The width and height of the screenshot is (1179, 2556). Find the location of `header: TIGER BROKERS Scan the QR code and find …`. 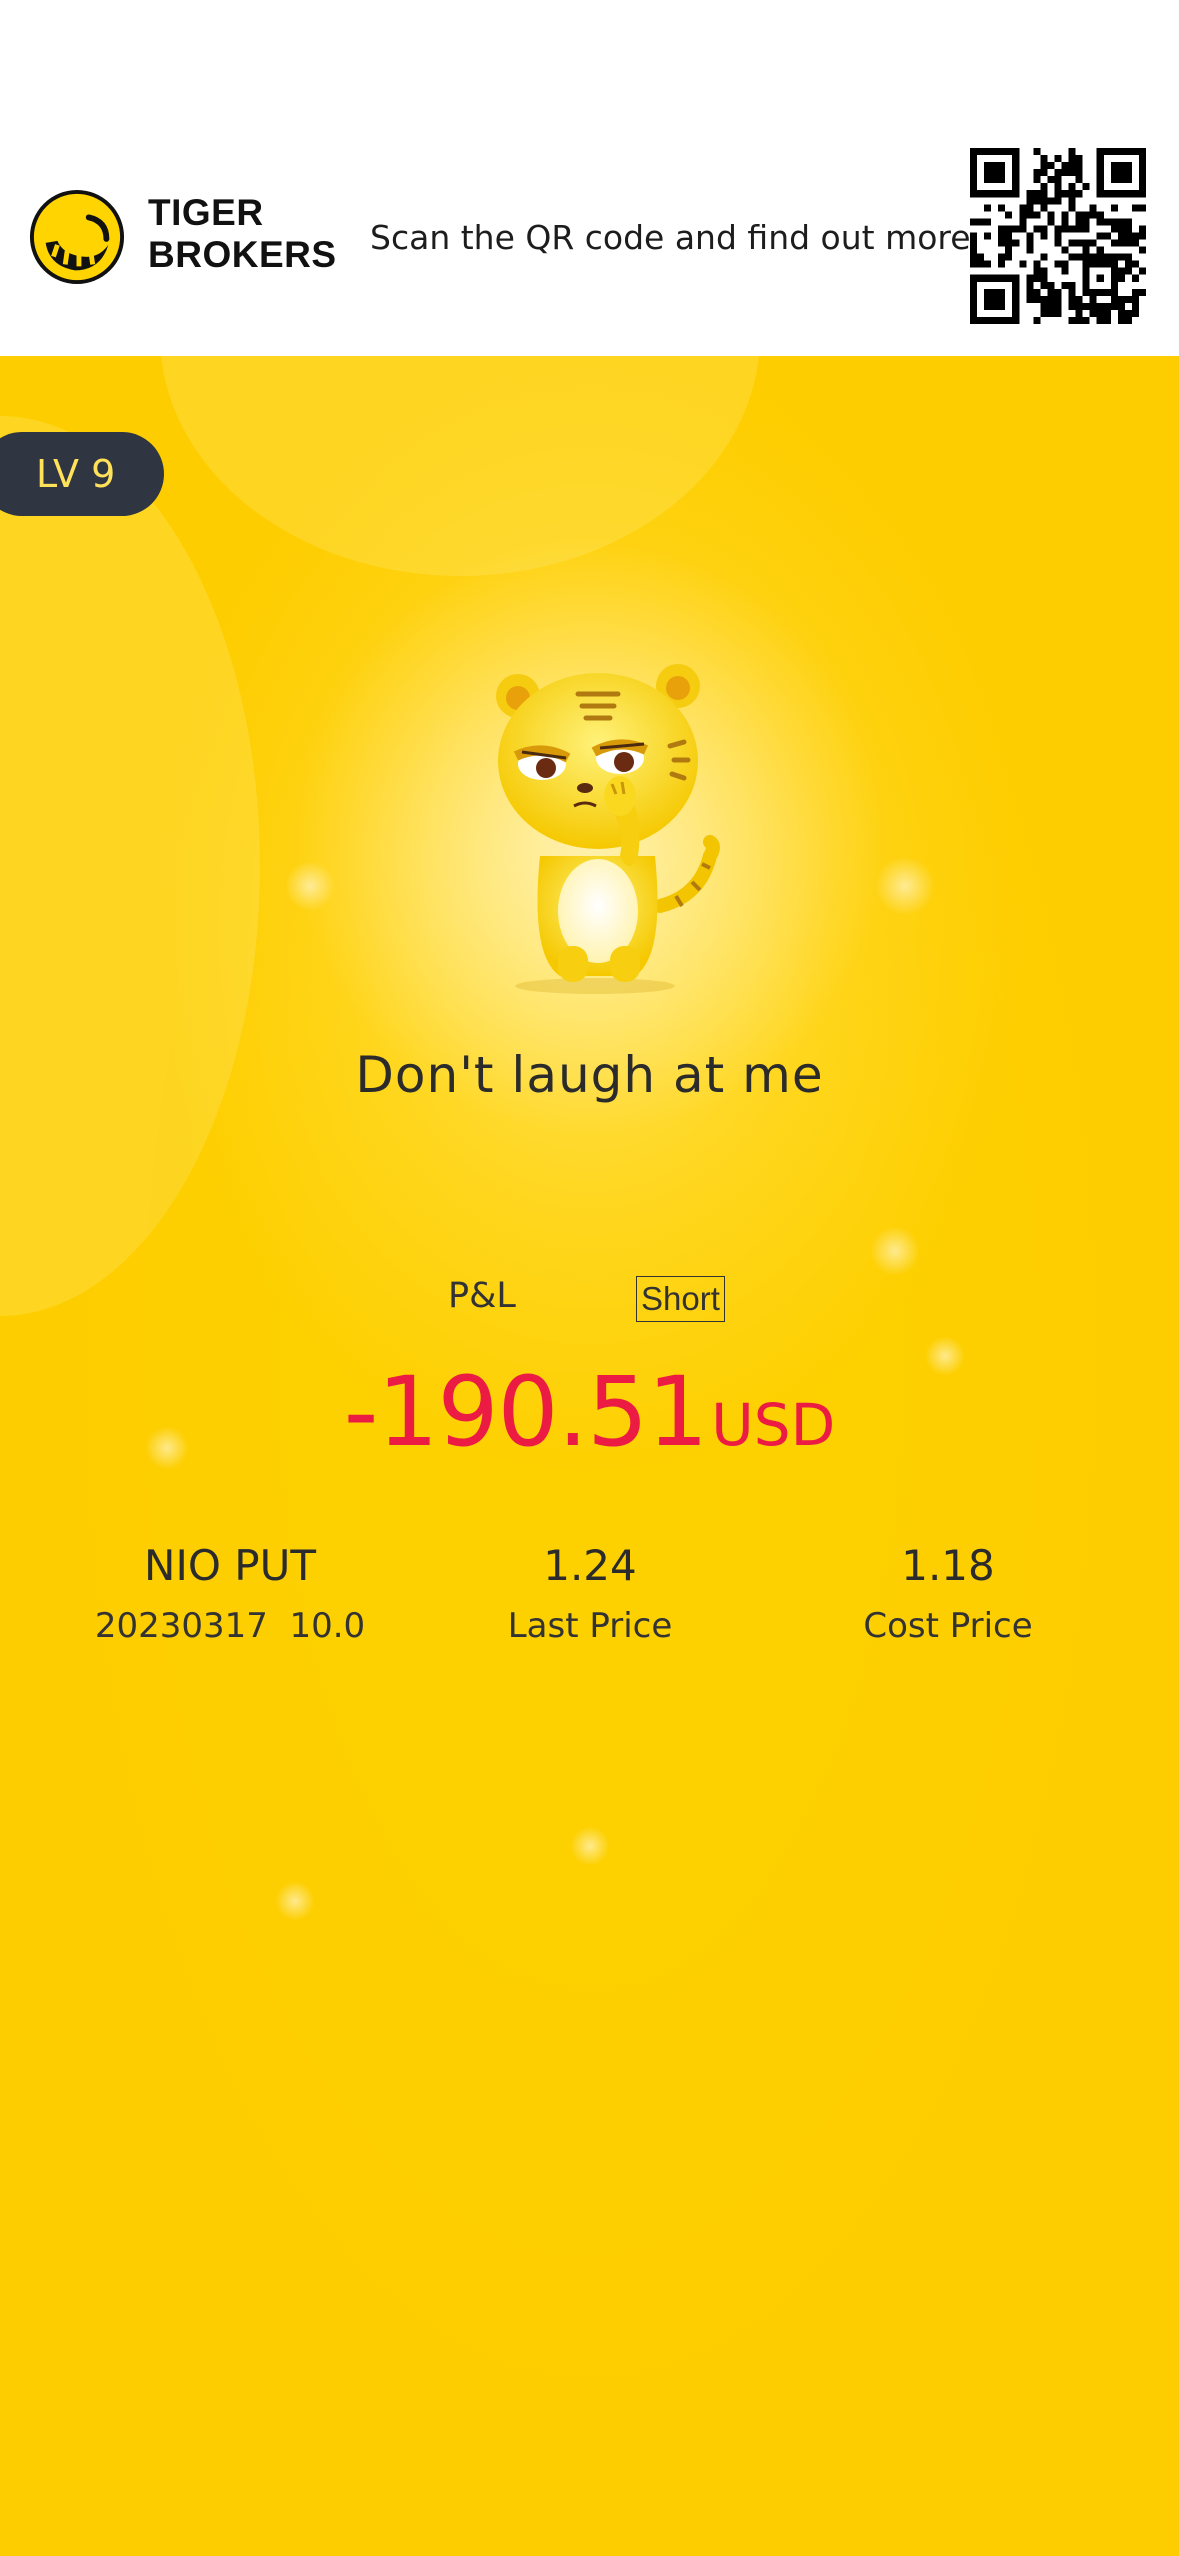

header: TIGER BROKERS Scan the QR code and find … is located at coordinates (589, 178).